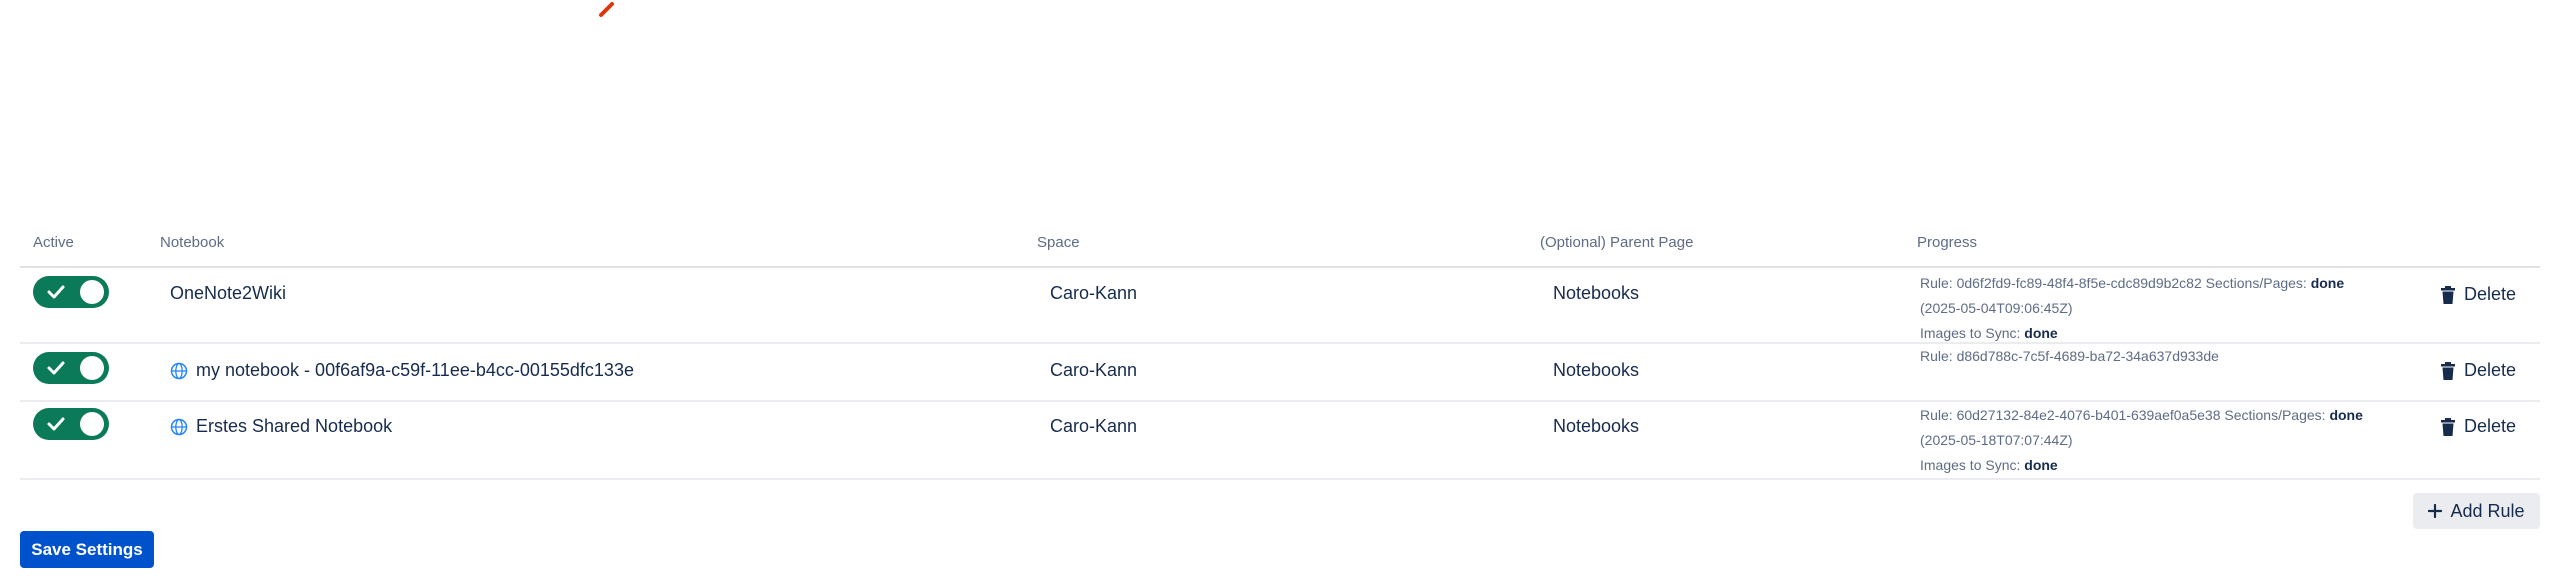 The height and width of the screenshot is (578, 2558). What do you see at coordinates (53, 242) in the screenshot?
I see `header-active: Active` at bounding box center [53, 242].